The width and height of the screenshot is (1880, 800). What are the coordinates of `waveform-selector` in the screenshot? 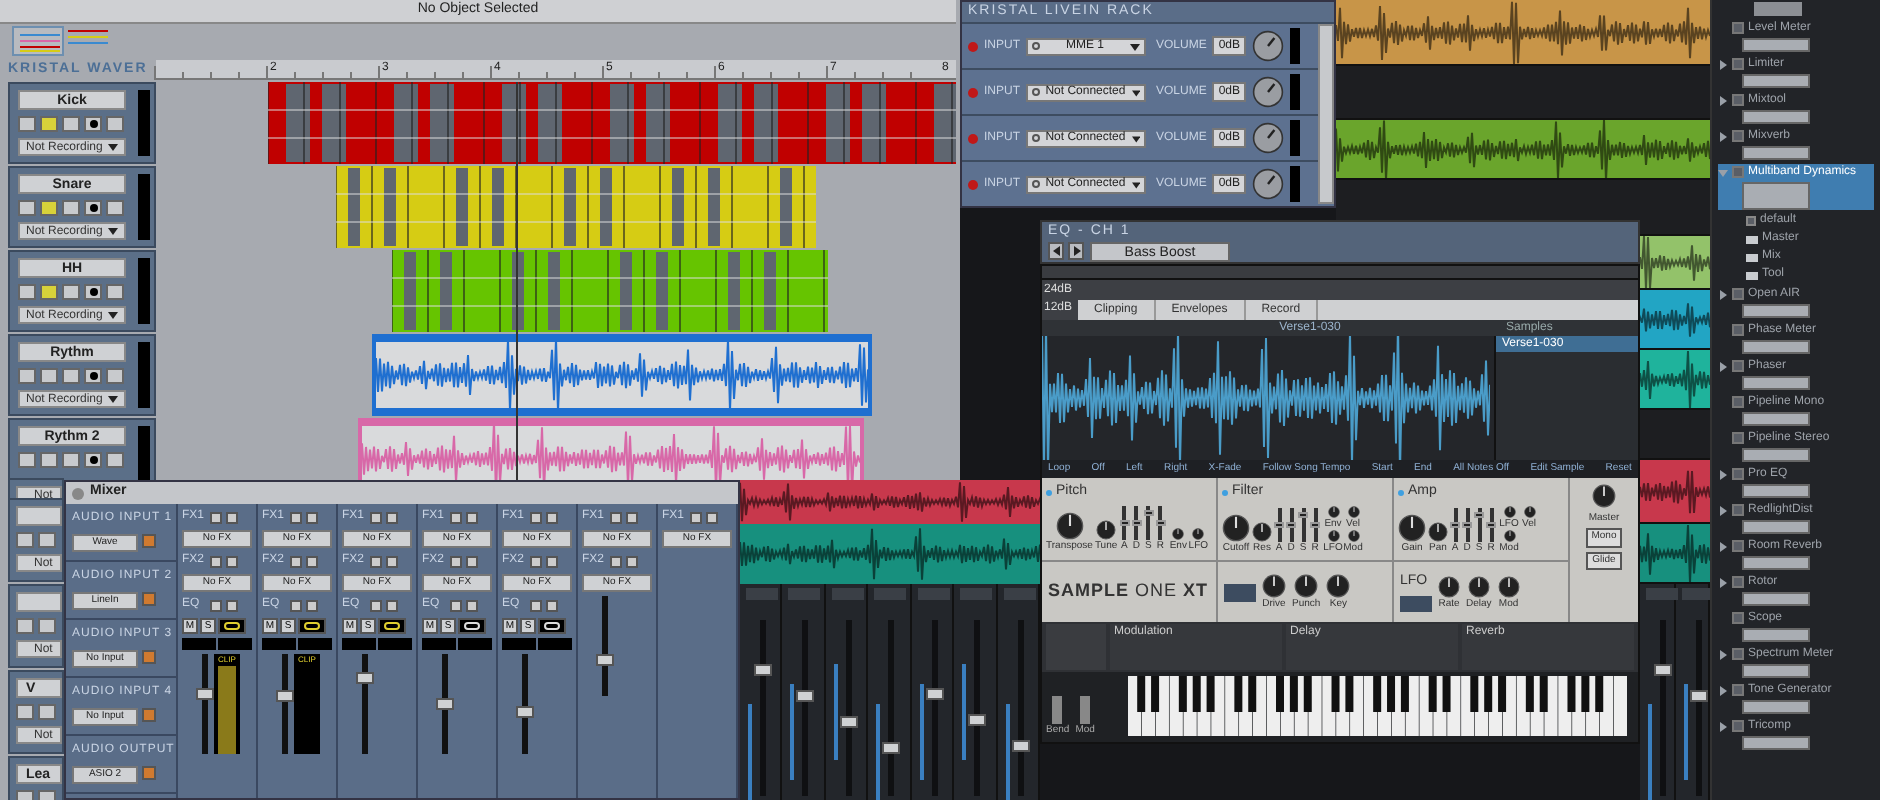 It's located at (1240, 592).